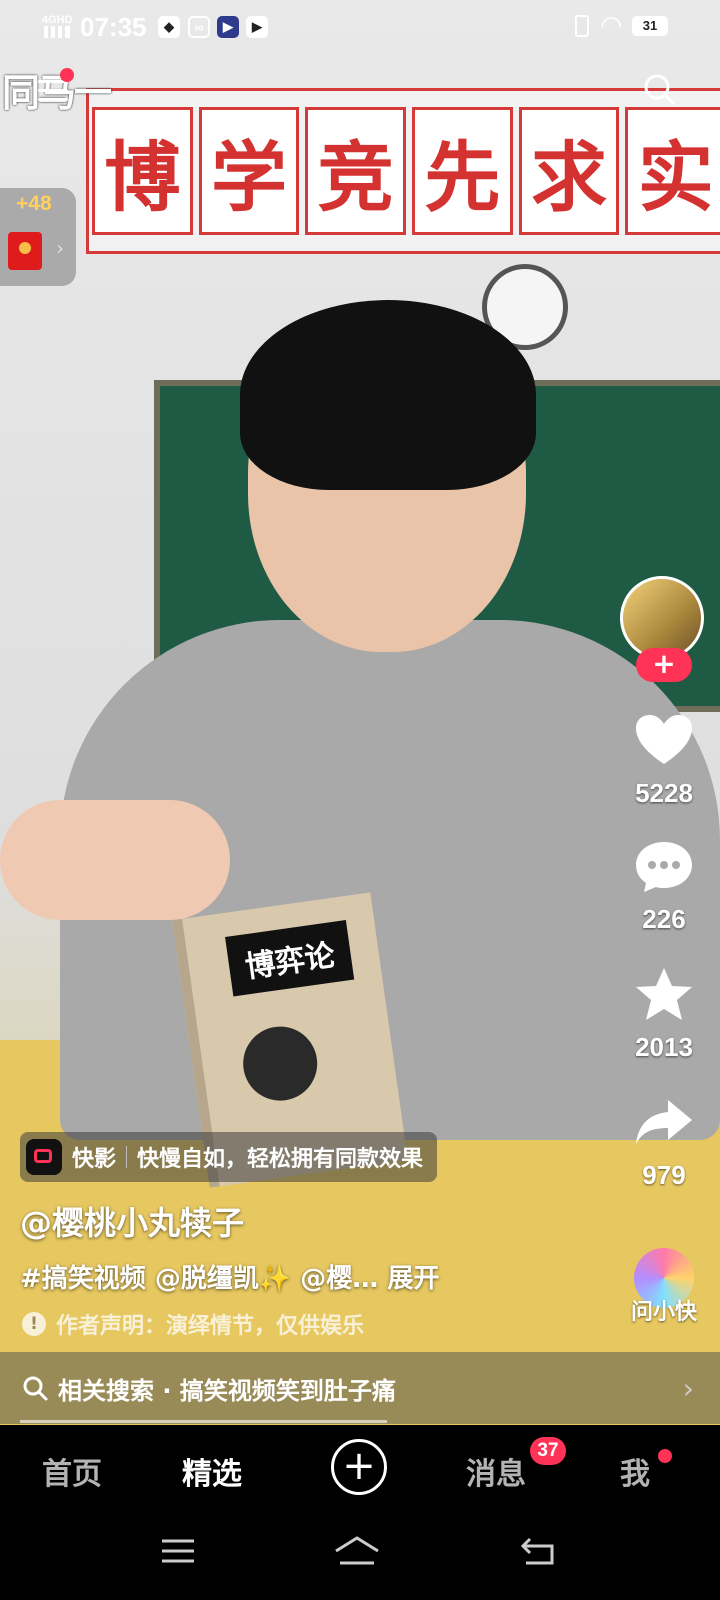 Image resolution: width=720 pixels, height=1600 pixels. I want to click on classroom-banner: 博 学 竞 先 求 实, so click(403, 171).